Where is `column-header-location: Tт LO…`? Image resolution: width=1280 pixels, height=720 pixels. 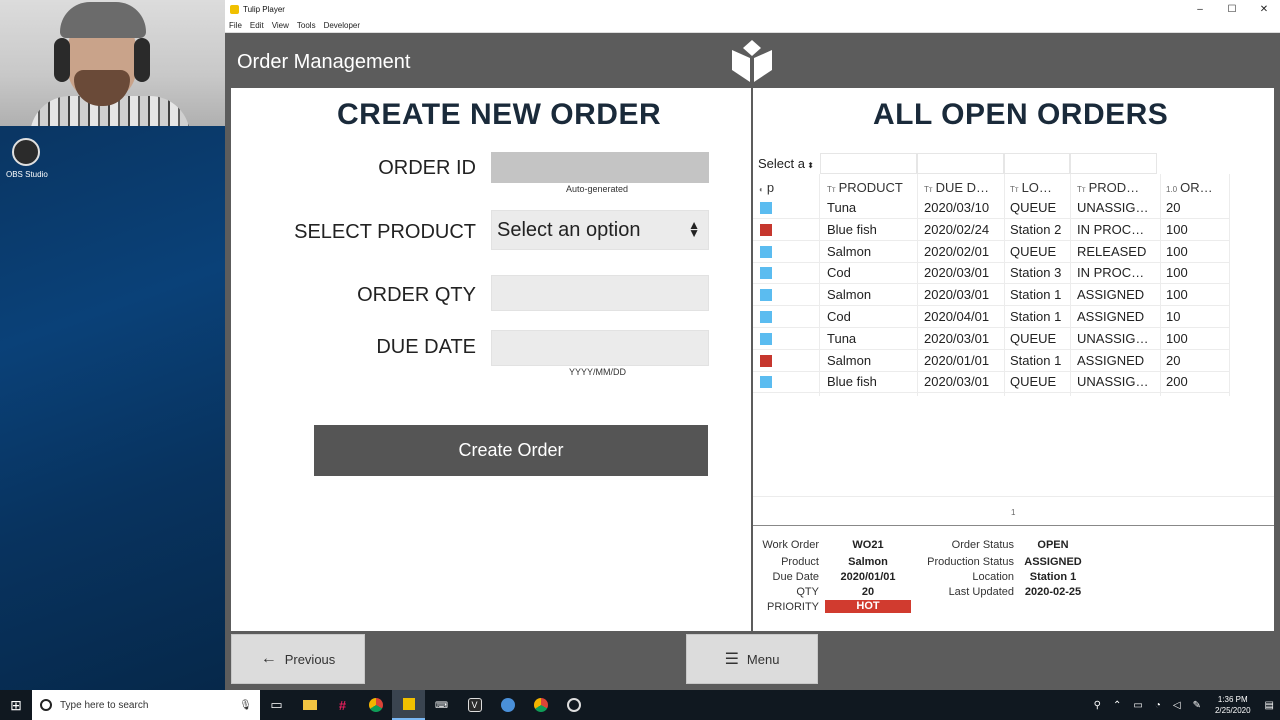 column-header-location: Tт LO… is located at coordinates (1040, 187).